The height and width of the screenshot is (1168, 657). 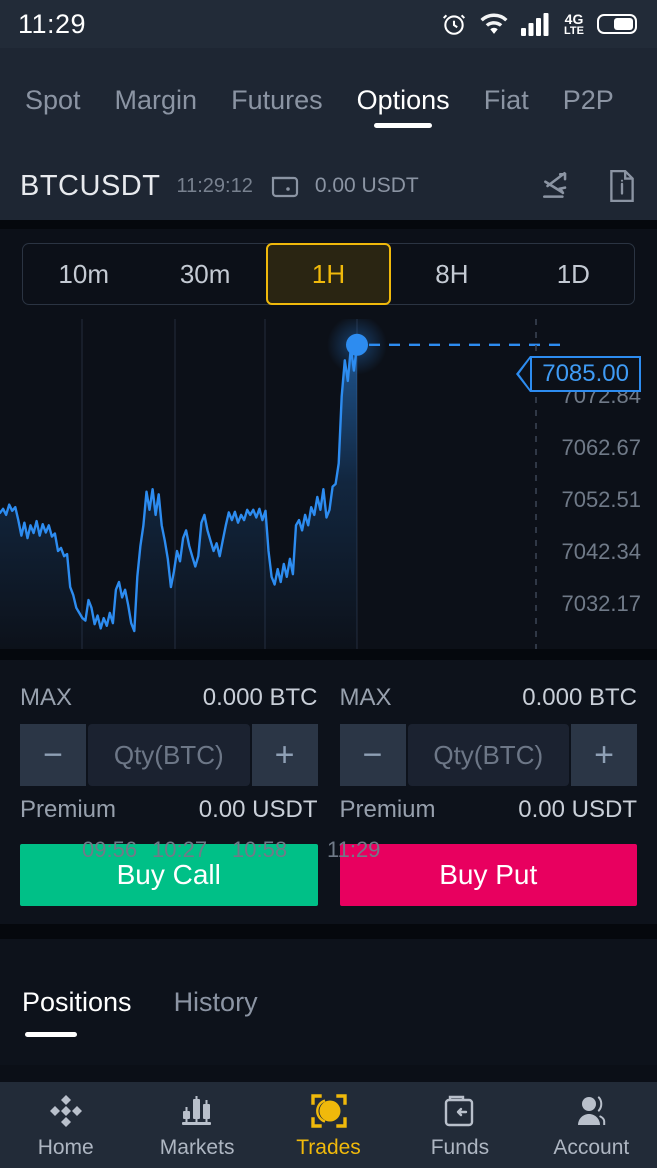 I want to click on binance-diamond-icon, so click(x=66, y=1111).